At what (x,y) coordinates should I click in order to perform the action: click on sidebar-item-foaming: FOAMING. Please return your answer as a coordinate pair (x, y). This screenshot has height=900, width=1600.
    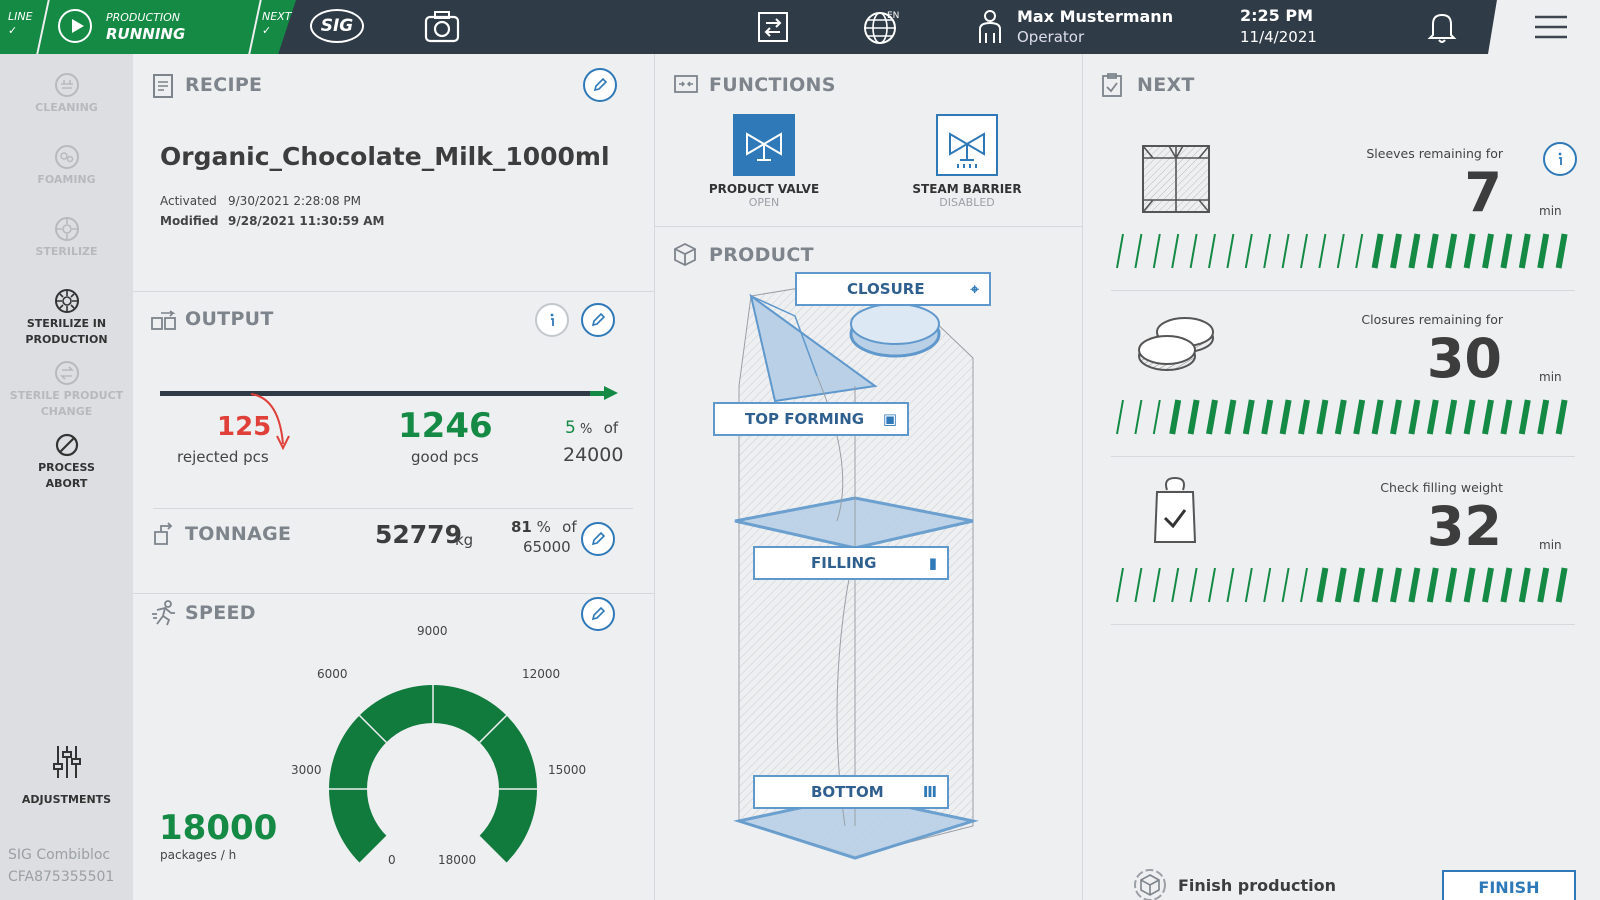
    Looking at the image, I should click on (66, 166).